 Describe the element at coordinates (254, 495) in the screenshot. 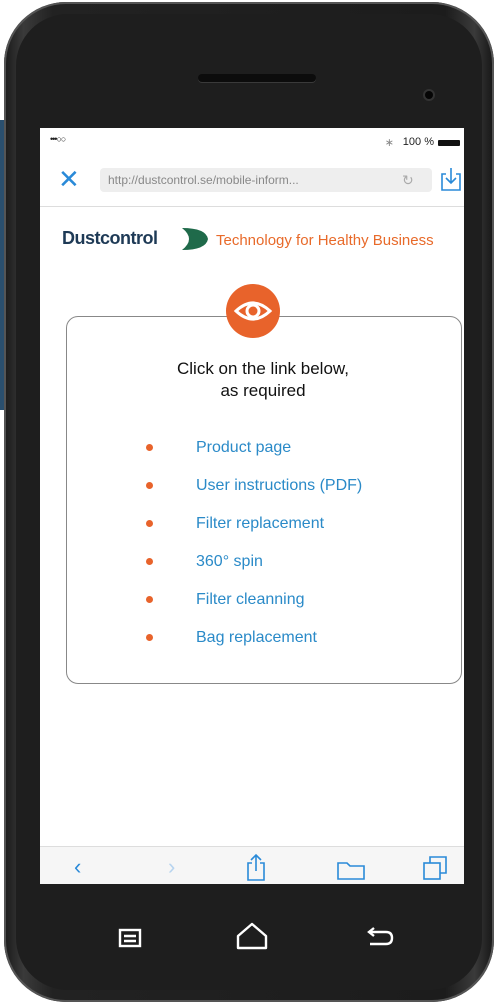

I see `link-user-instructions: User instructions (PDF)` at that location.